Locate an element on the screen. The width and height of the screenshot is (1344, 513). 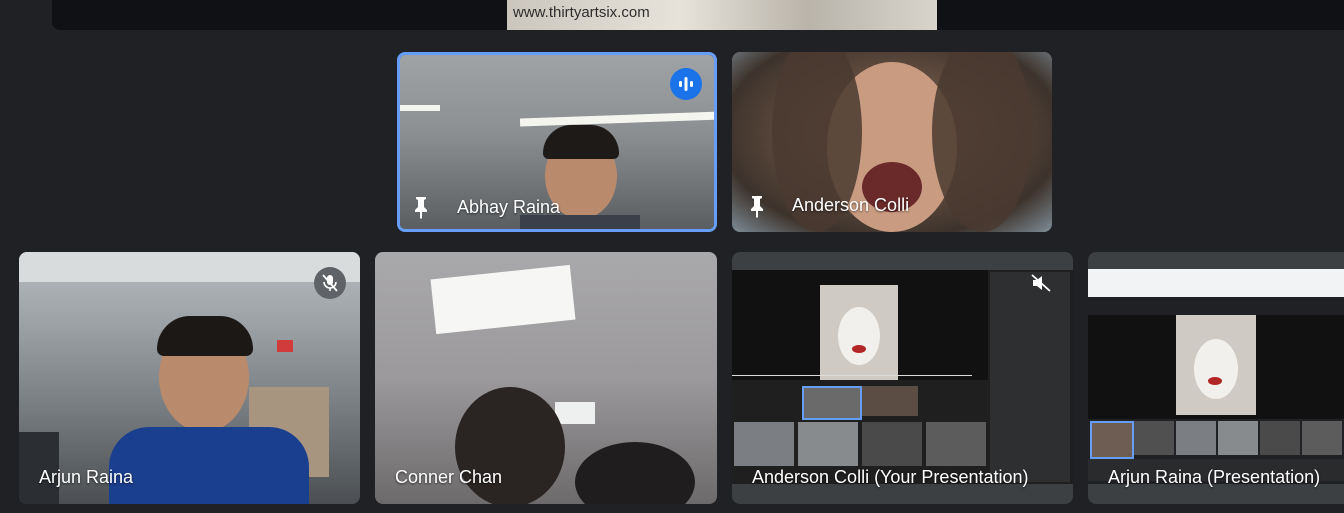
presentation-image: www.thirtyartsix.com is located at coordinates (722, 15).